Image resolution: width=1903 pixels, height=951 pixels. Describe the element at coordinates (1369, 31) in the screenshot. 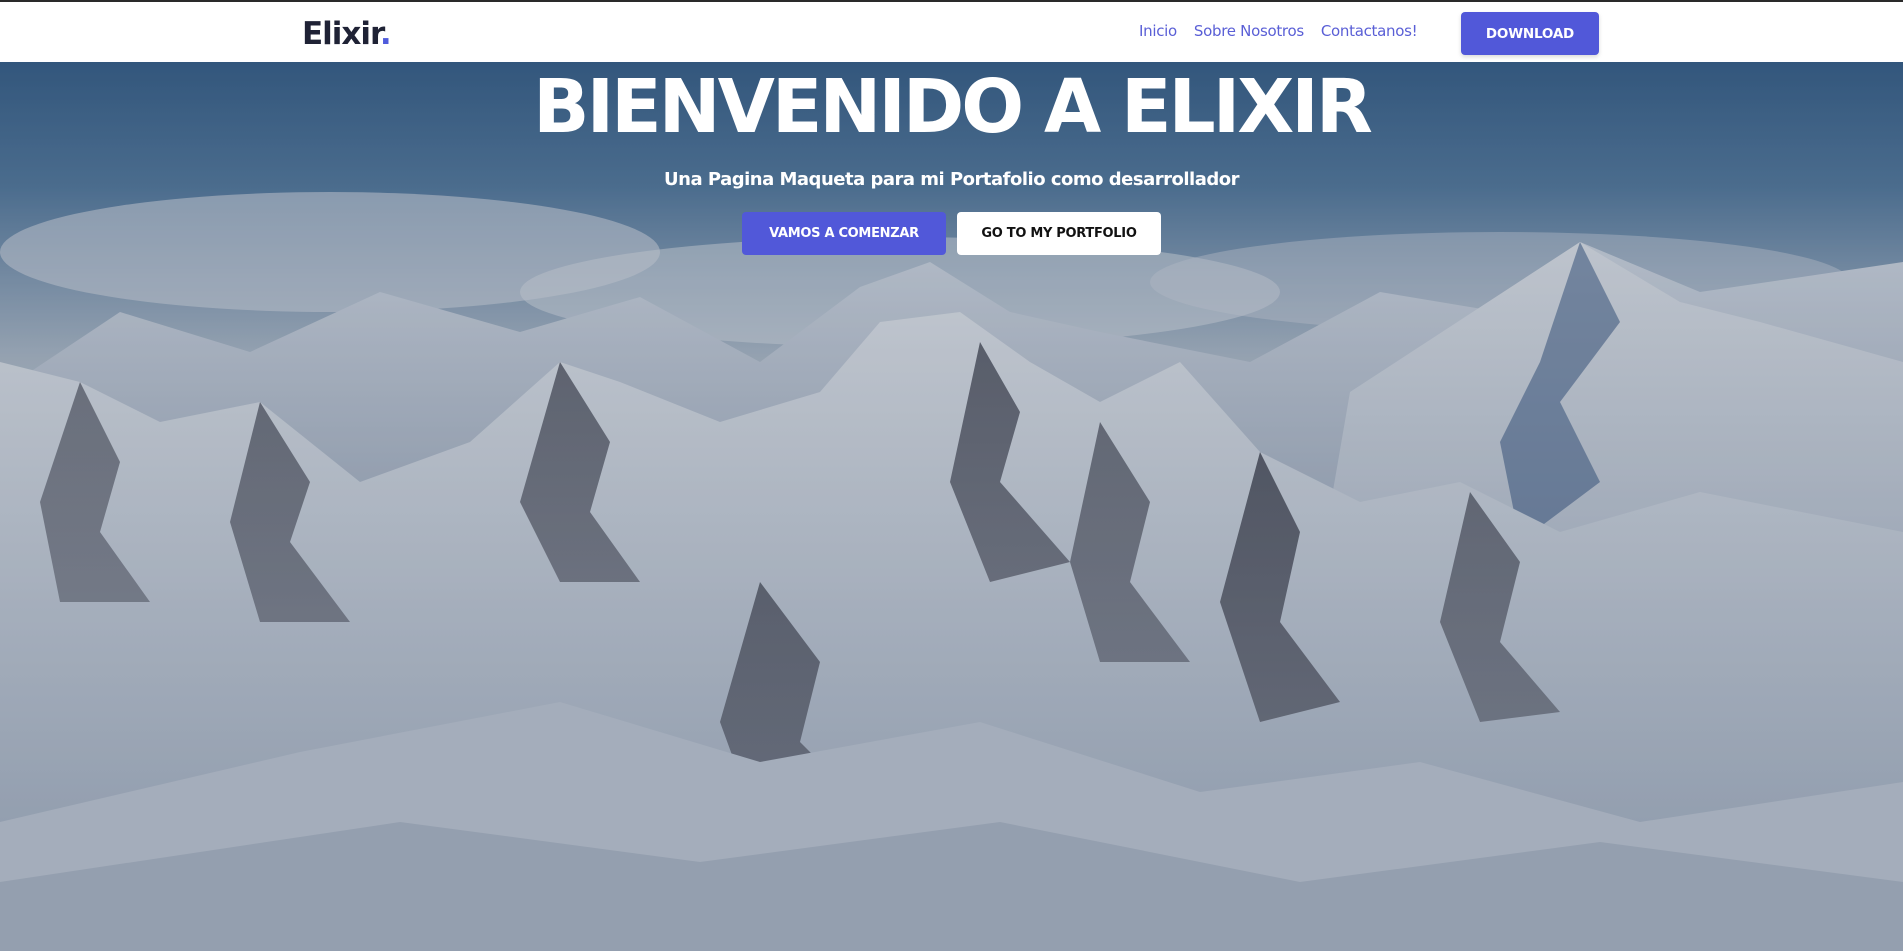

I see `nav-link-contactanos: Contactanos!` at that location.